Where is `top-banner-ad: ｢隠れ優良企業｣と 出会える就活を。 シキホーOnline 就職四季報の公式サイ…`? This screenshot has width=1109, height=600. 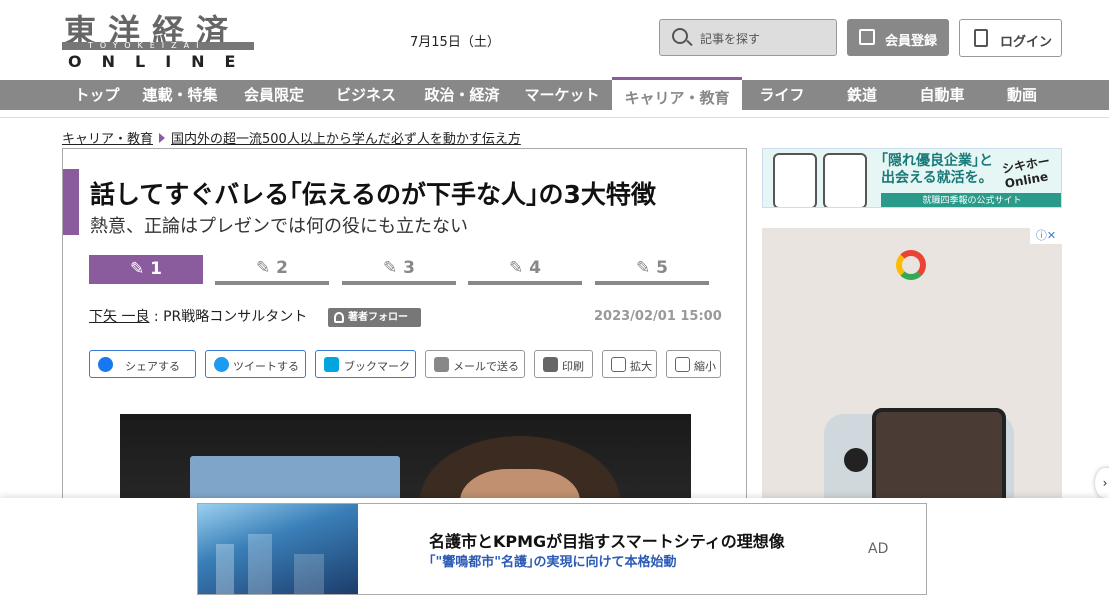
top-banner-ad: ｢隠れ優良企業｣と 出会える就活を。 シキホーOnline 就職四季報の公式サイ… is located at coordinates (912, 178).